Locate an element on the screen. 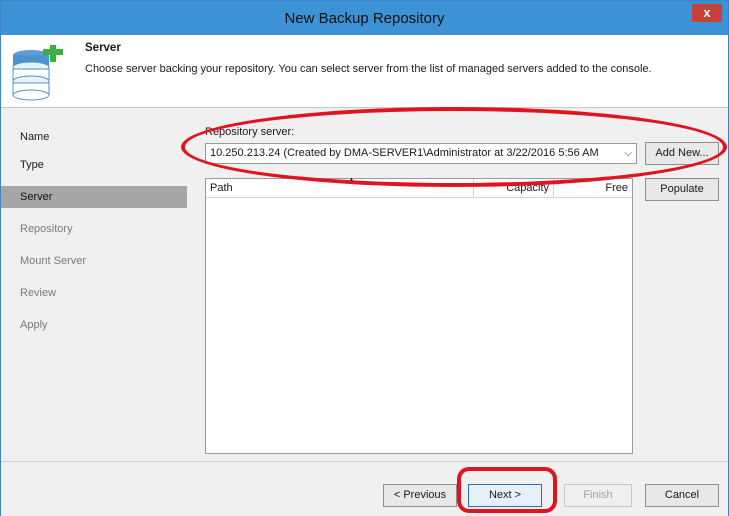  populate-button: Populate is located at coordinates (682, 189).